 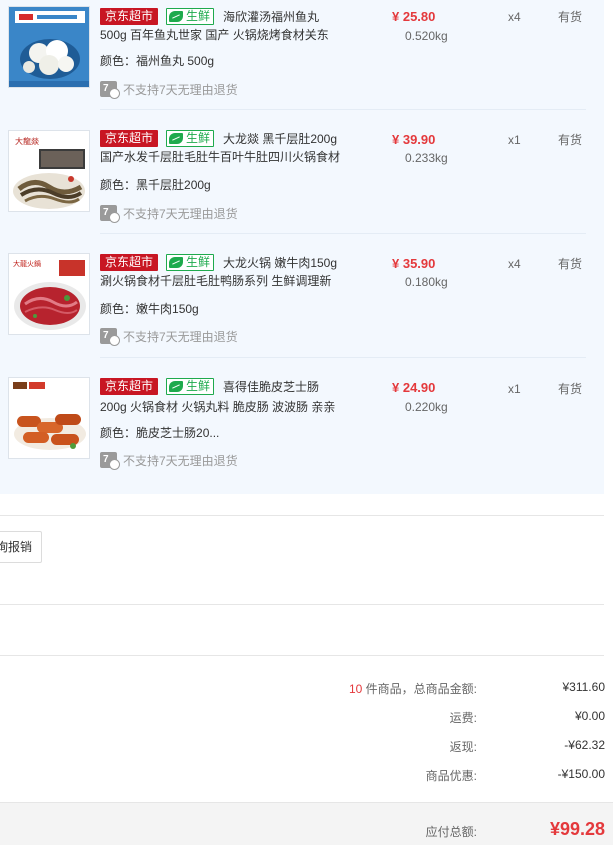 I want to click on product-title-line1: 大龙燚 黑千层肚200g, so click(x=280, y=139).